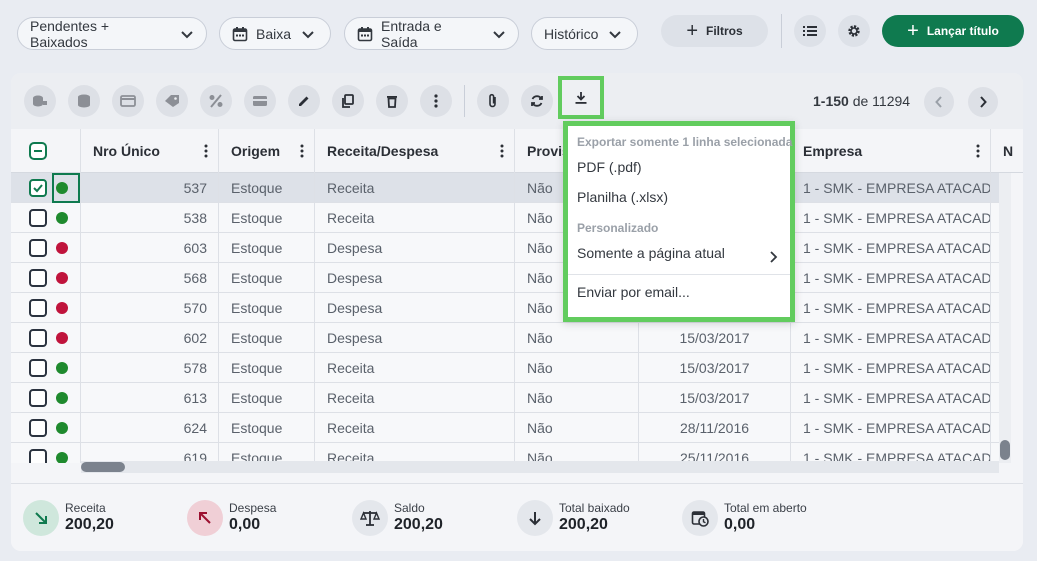  I want to click on export-button, so click(581, 97).